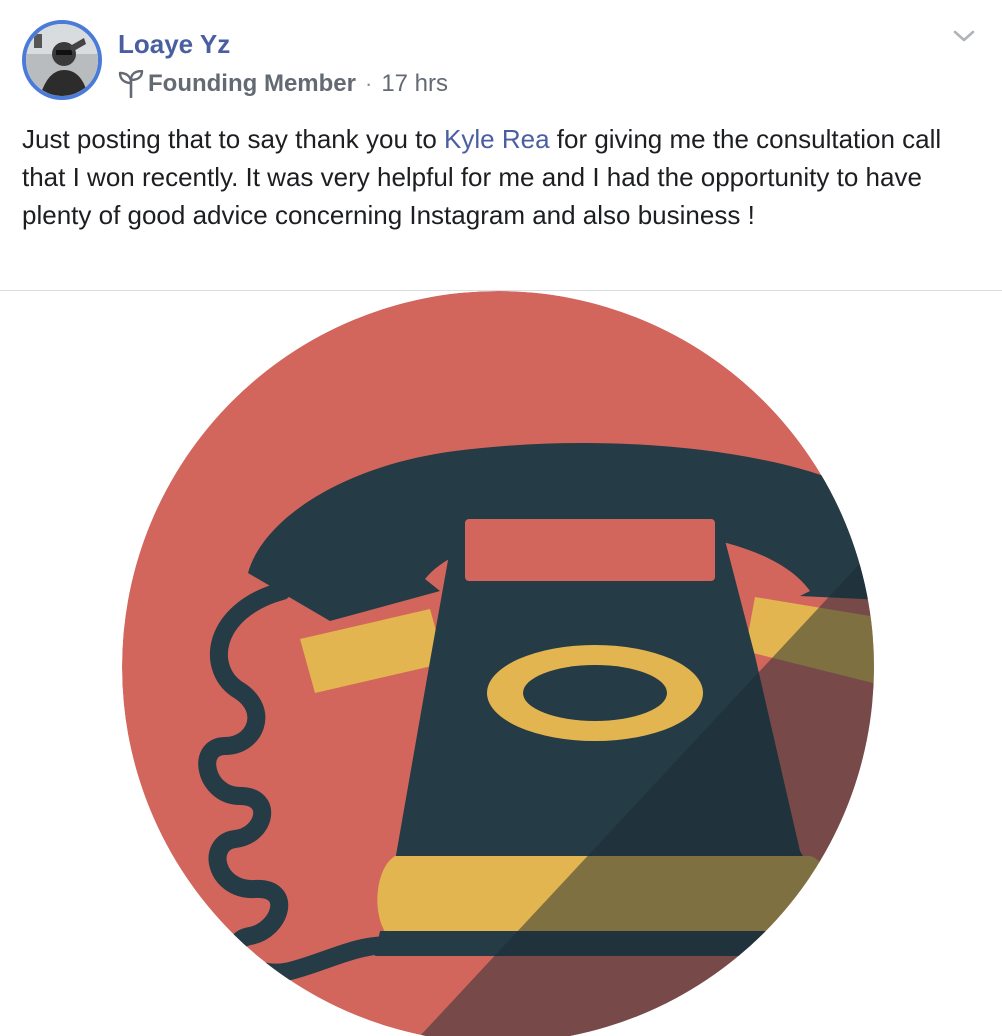  I want to click on avatar, so click(62, 60).